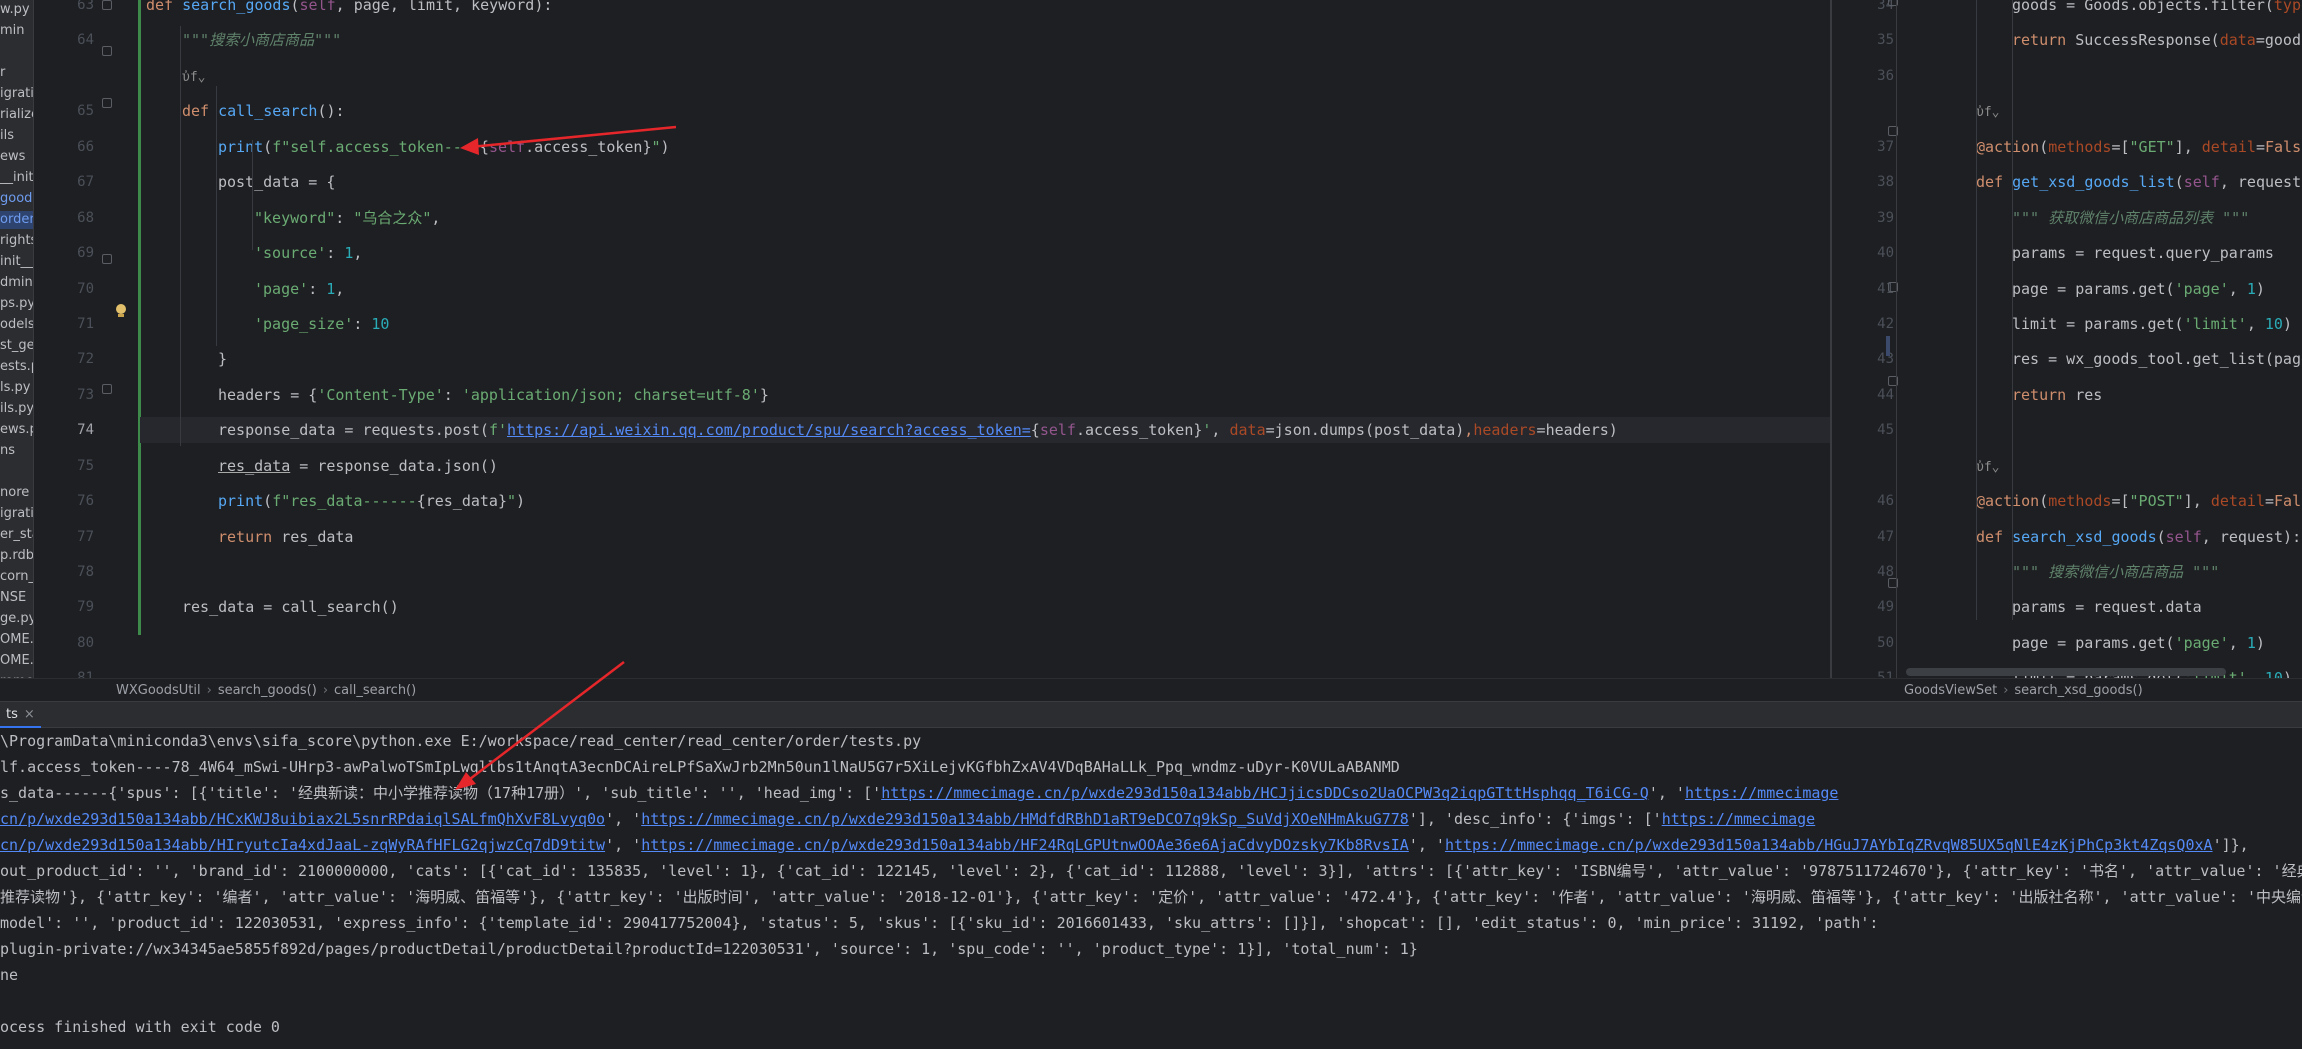  What do you see at coordinates (16, 661) in the screenshot?
I see `tree-item: OME.md` at bounding box center [16, 661].